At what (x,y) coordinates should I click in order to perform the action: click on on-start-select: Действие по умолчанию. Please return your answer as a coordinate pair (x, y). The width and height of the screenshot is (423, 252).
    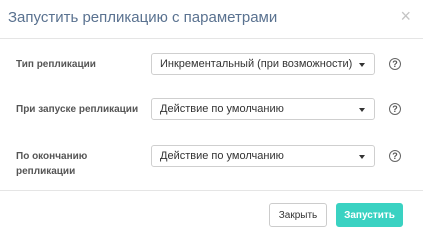
    Looking at the image, I should click on (263, 109).